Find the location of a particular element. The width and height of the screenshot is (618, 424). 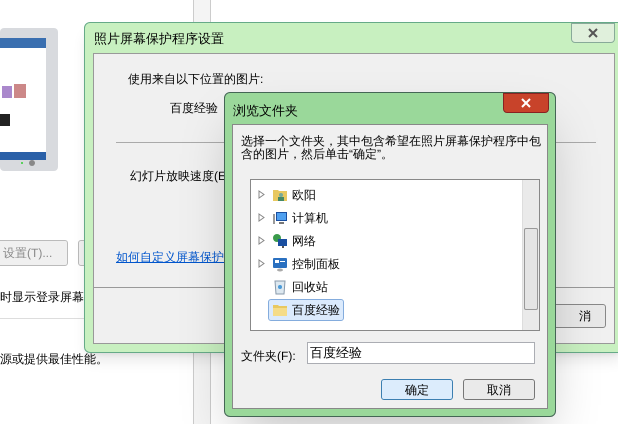

source-label: 使用来自以下位置的图片: is located at coordinates (196, 79).